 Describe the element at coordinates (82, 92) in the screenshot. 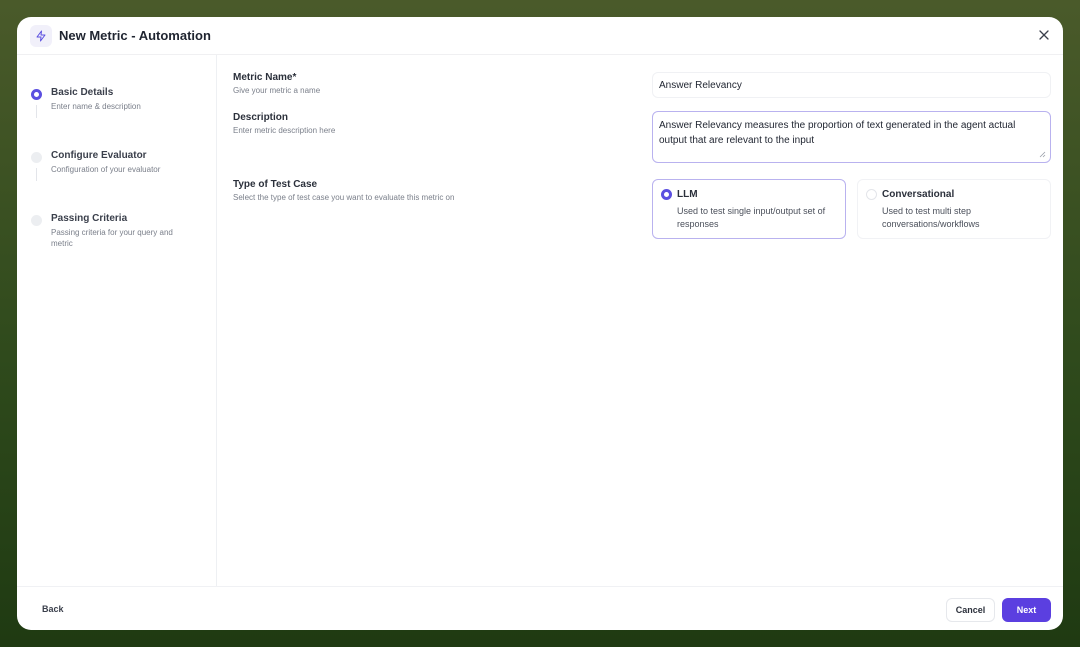

I see `step-title: Basic Details` at that location.